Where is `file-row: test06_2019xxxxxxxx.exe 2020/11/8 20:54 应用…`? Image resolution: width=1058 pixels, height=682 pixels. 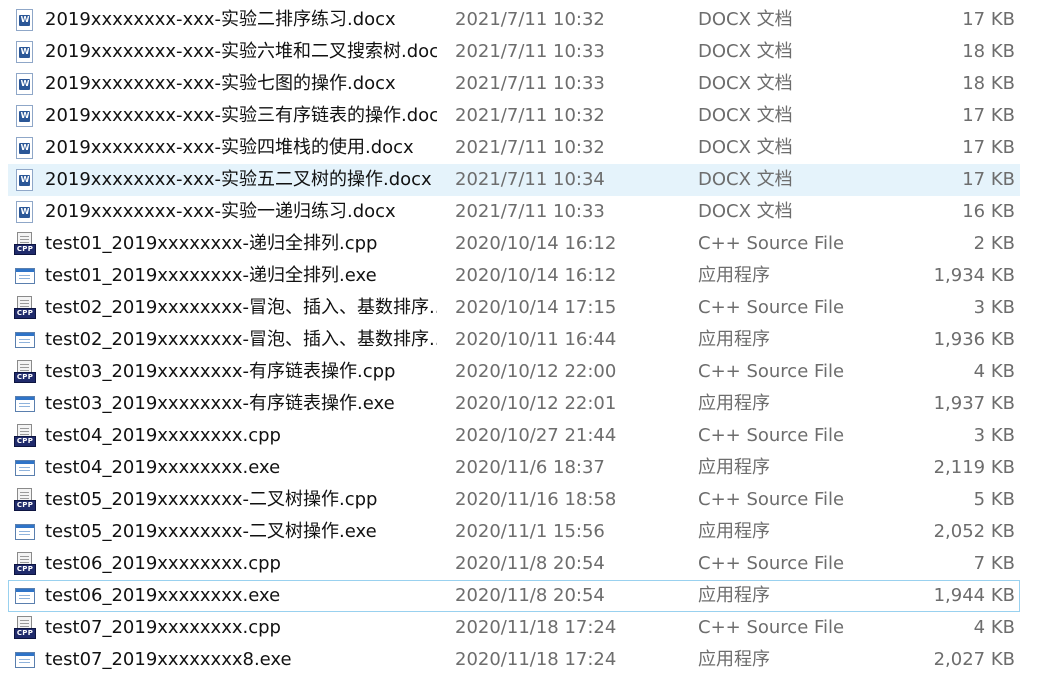 file-row: test06_2019xxxxxxxx.exe 2020/11/8 20:54 应用… is located at coordinates (514, 596).